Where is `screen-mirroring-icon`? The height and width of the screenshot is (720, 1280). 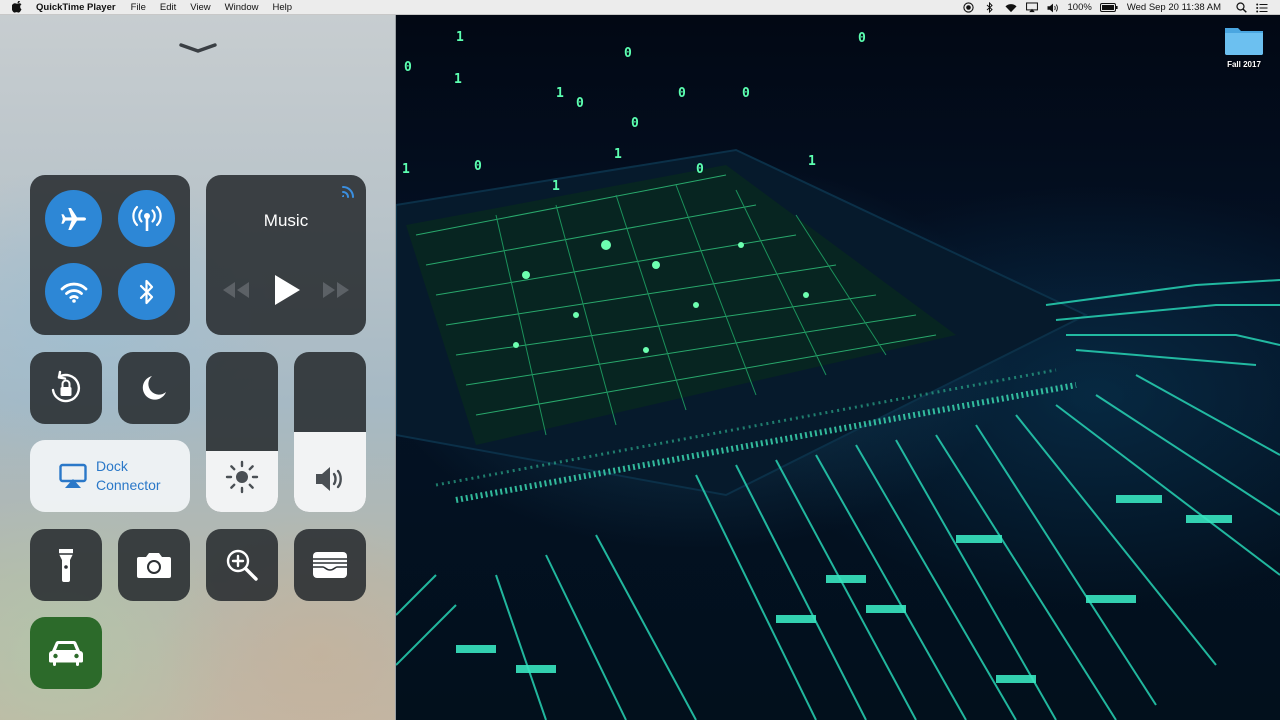
screen-mirroring-icon is located at coordinates (73, 475).